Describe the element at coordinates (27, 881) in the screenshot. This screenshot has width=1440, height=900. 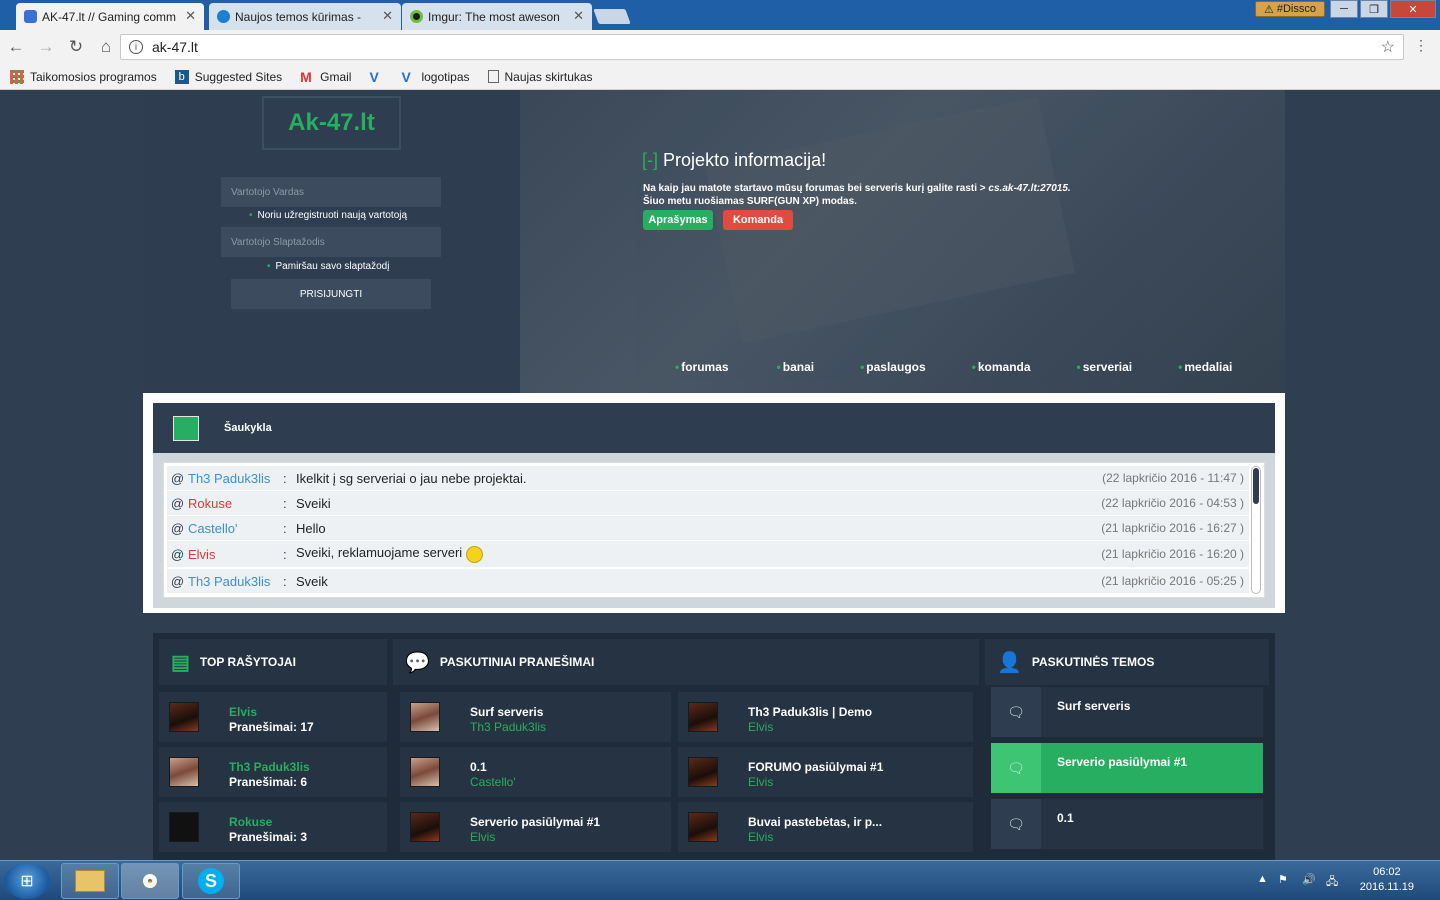
I see `windows-start-icon: ⊞` at that location.